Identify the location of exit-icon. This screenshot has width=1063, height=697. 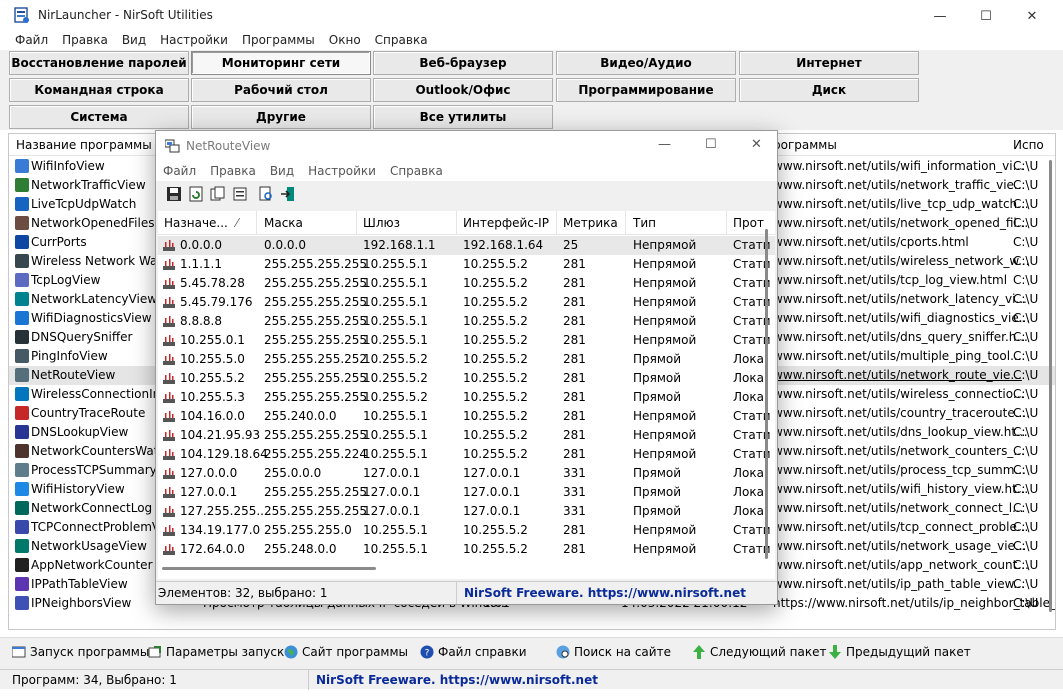
(288, 194).